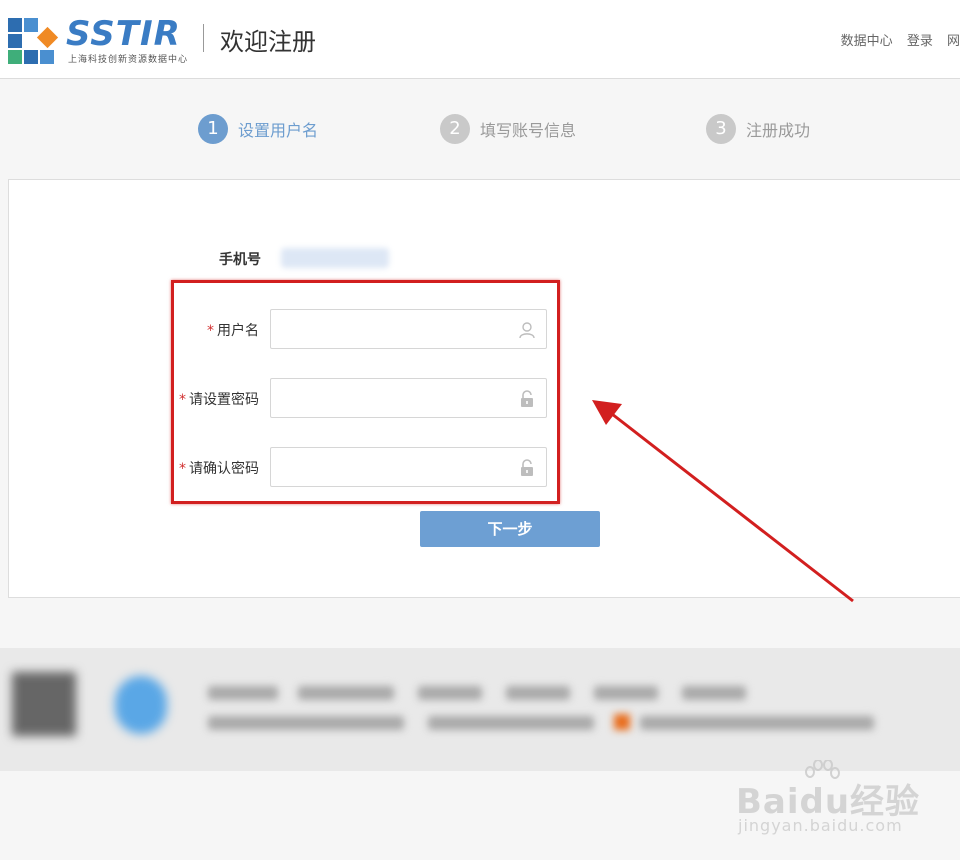 Image resolution: width=960 pixels, height=860 pixels. What do you see at coordinates (365, 392) in the screenshot?
I see `annotation-highlight-box` at bounding box center [365, 392].